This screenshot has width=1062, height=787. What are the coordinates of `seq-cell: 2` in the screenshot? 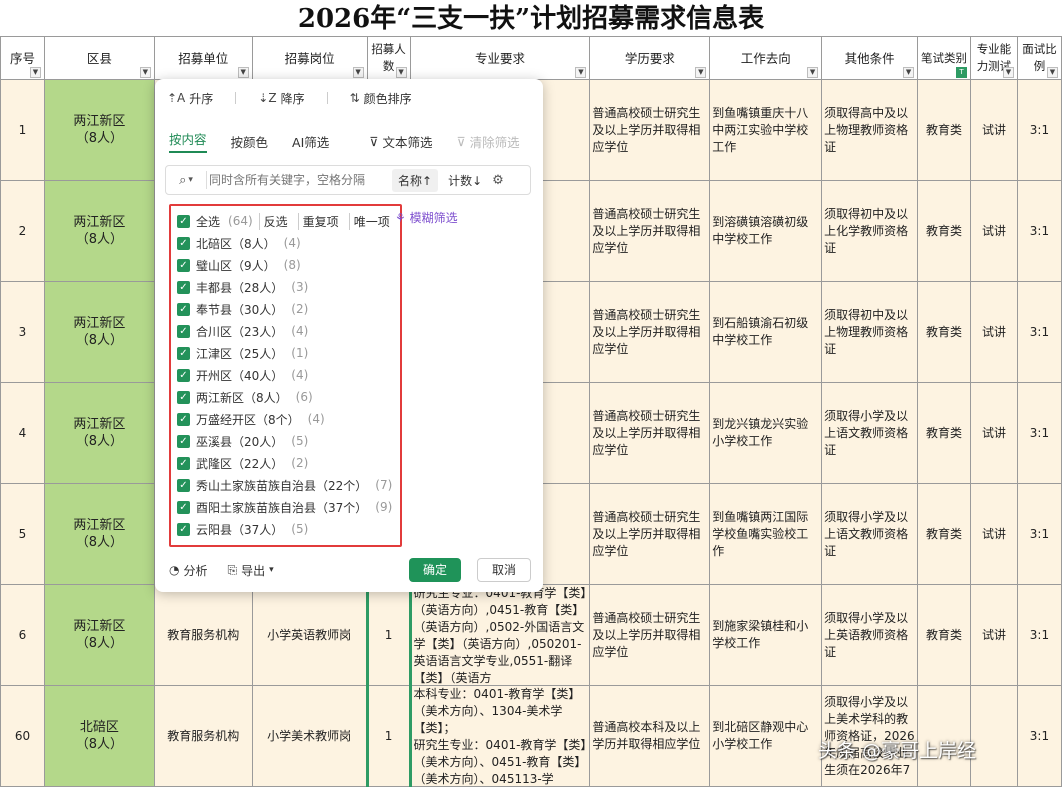 It's located at (22, 231).